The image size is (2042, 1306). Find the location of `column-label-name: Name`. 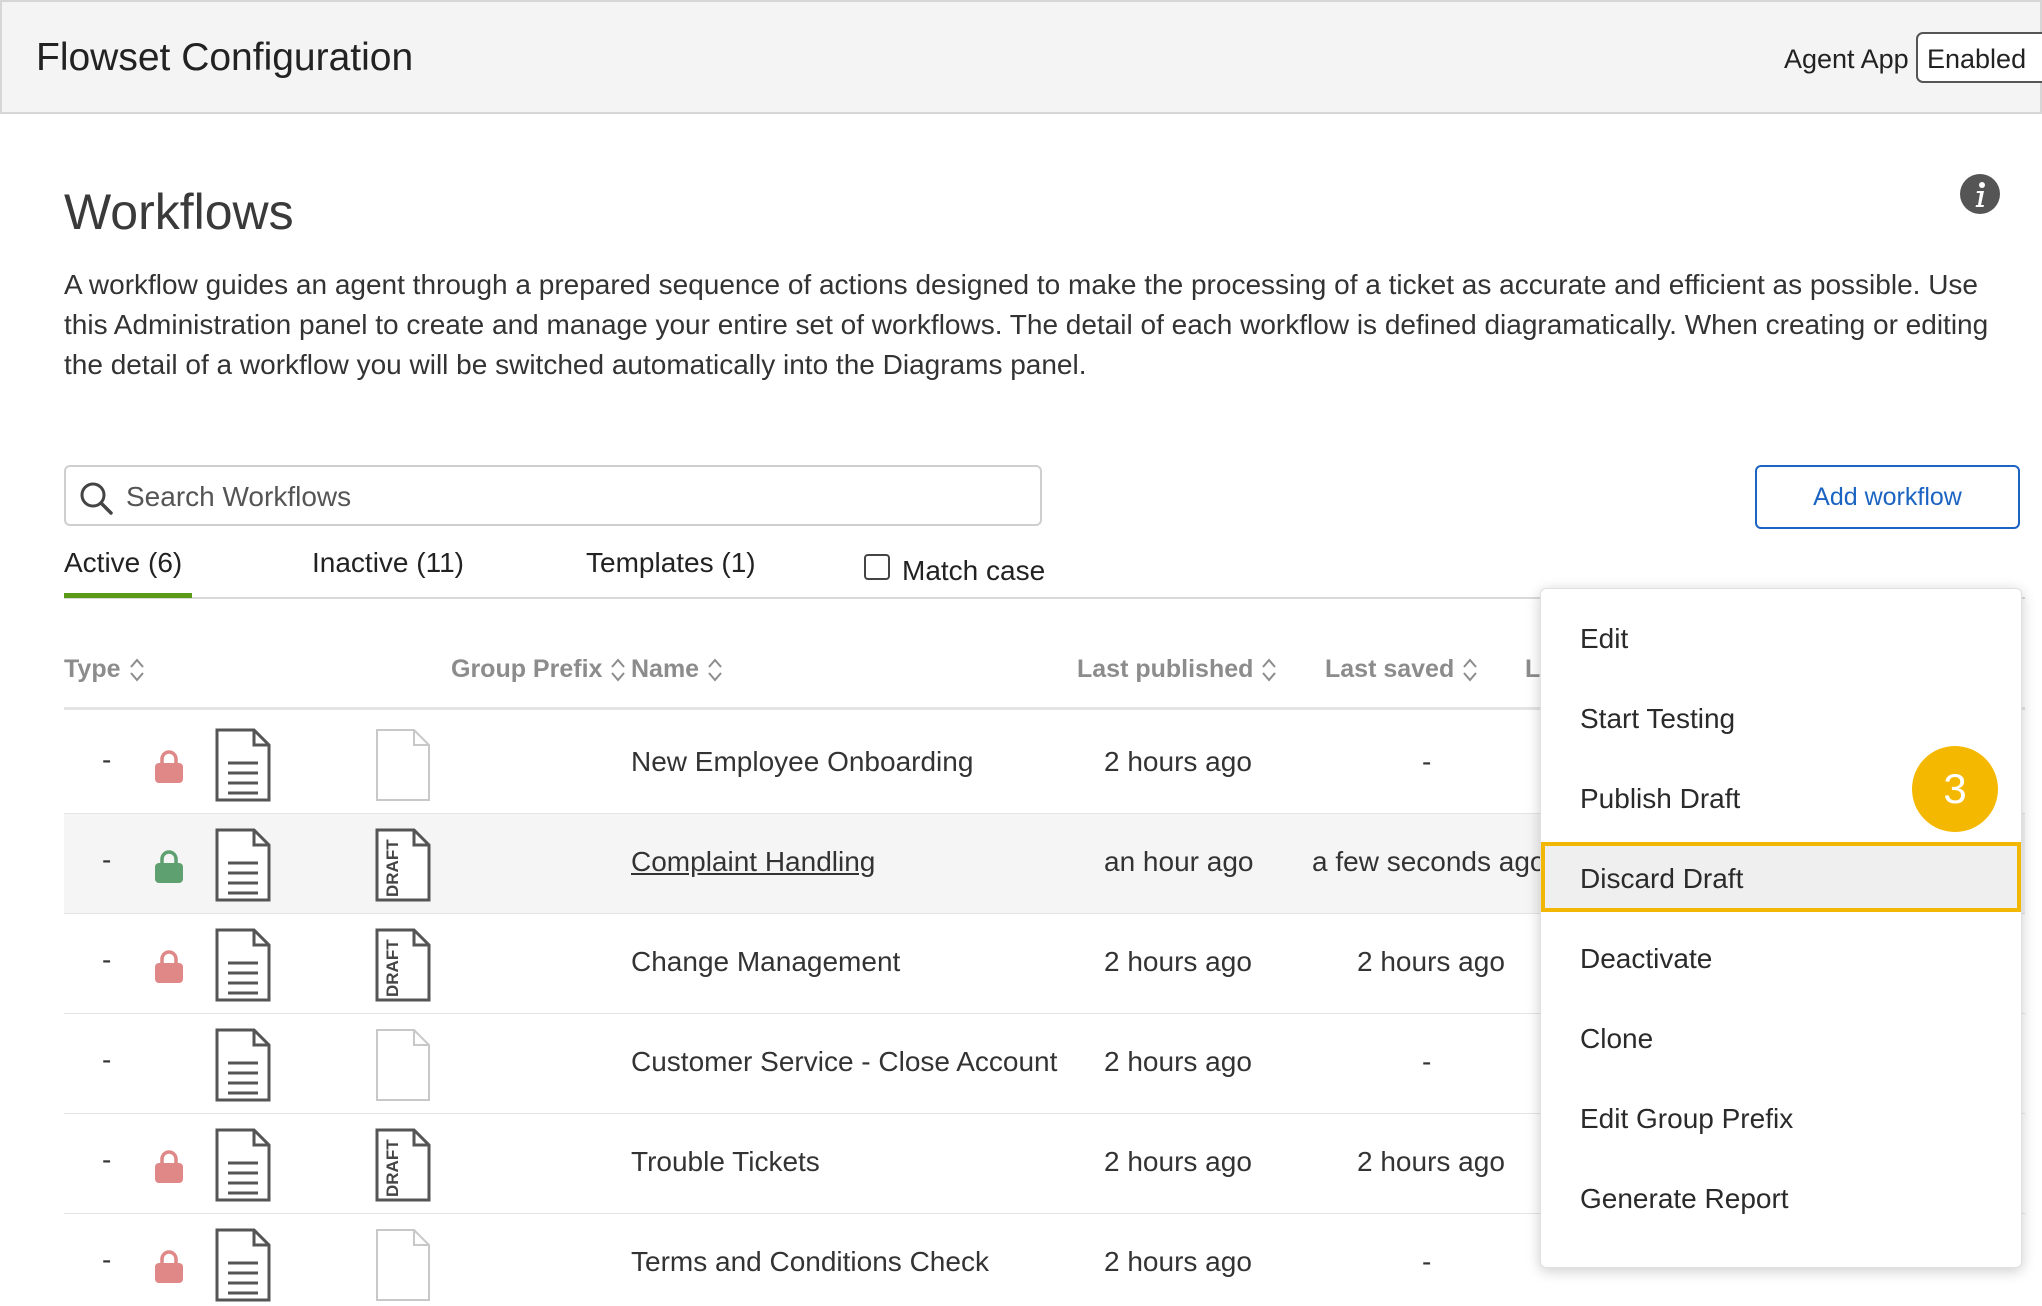

column-label-name: Name is located at coordinates (665, 669).